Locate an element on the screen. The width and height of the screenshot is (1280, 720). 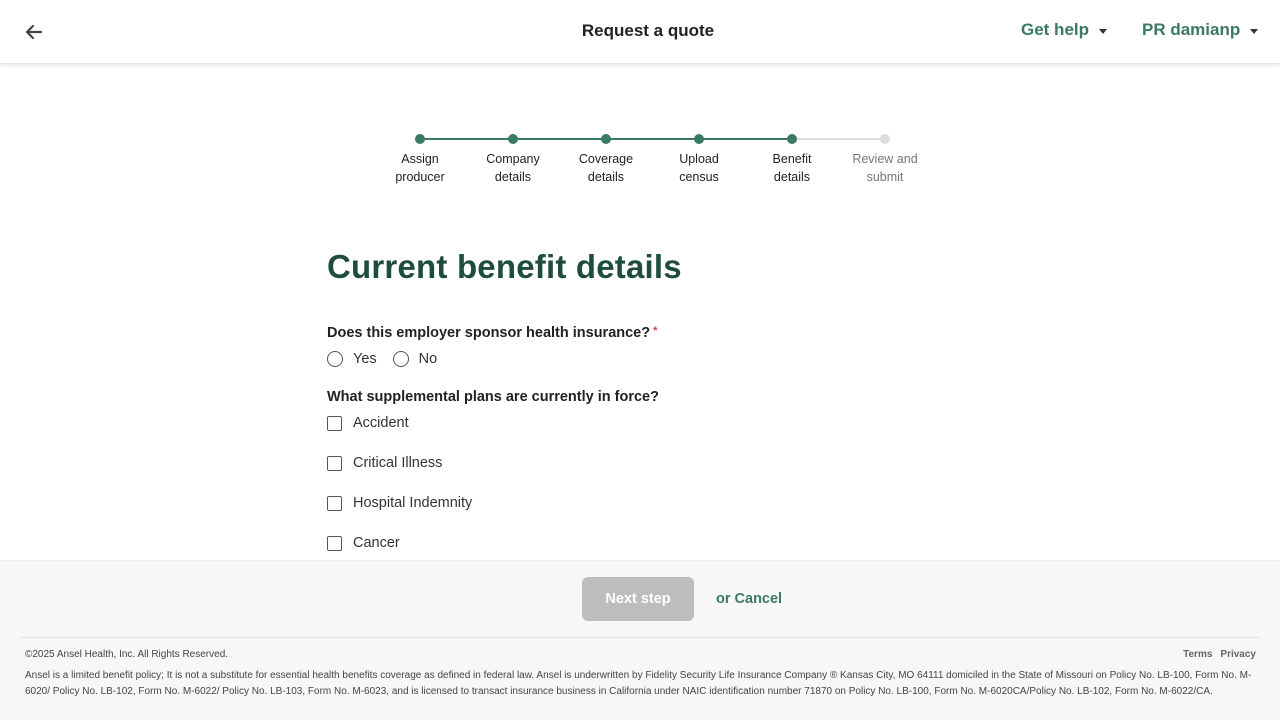
step-benefit-details: Benefit details is located at coordinates (792, 157).